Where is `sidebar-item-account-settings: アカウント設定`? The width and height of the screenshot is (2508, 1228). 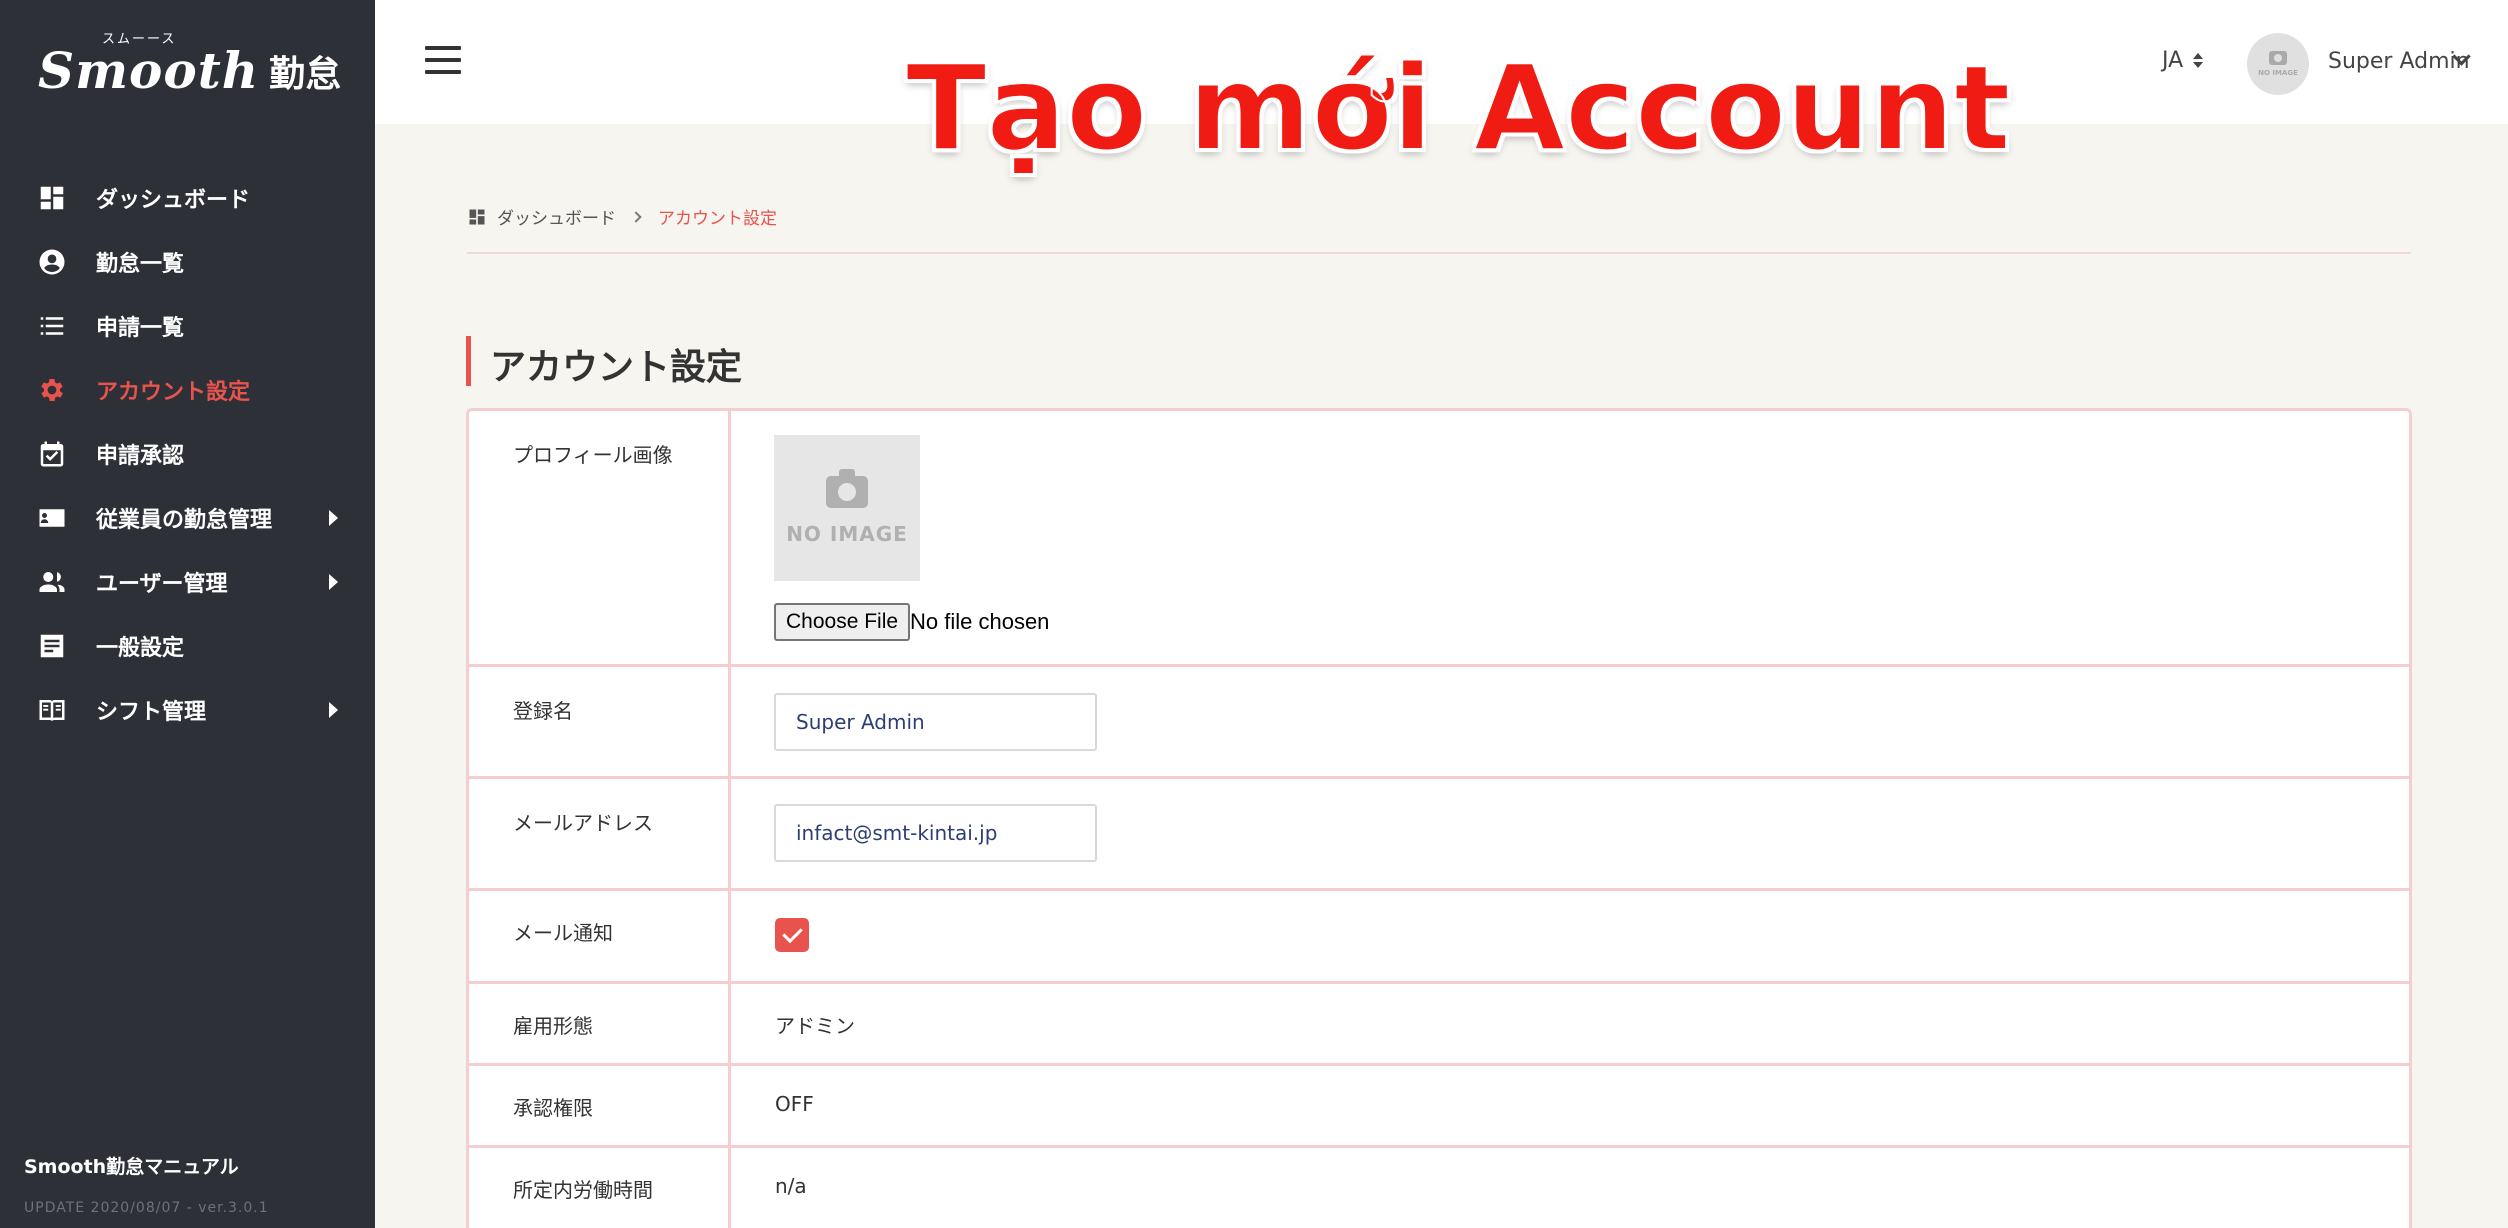
sidebar-item-account-settings: アカウント設定 is located at coordinates (187, 390).